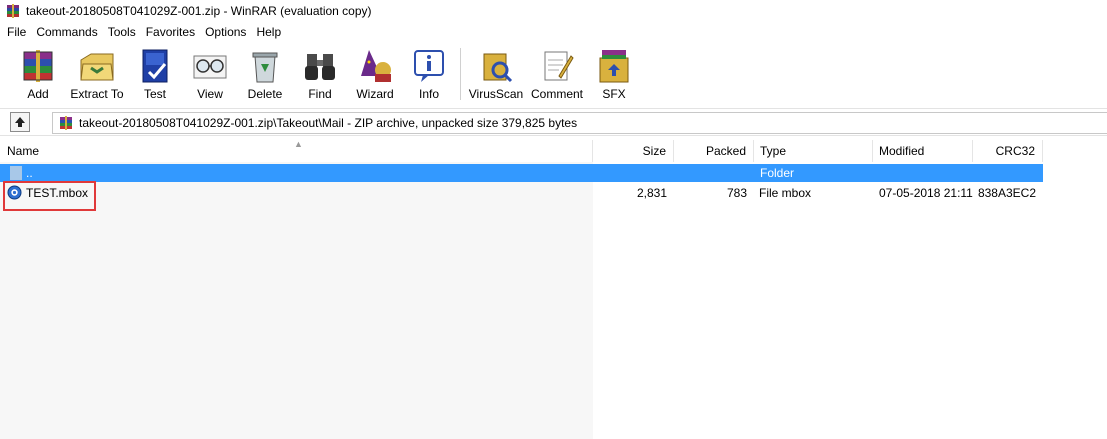  What do you see at coordinates (926, 193) in the screenshot?
I see `row-modified: 07-05-2018 21:11` at bounding box center [926, 193].